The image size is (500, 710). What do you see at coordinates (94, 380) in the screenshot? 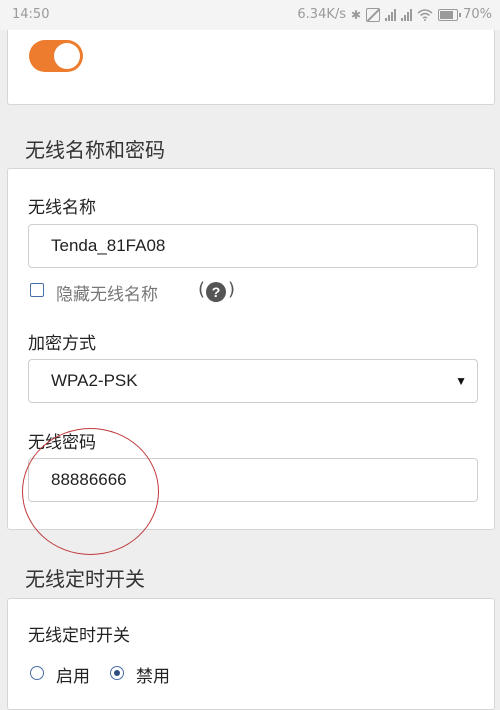
I see `encryption-value: WPA2-PSK` at bounding box center [94, 380].